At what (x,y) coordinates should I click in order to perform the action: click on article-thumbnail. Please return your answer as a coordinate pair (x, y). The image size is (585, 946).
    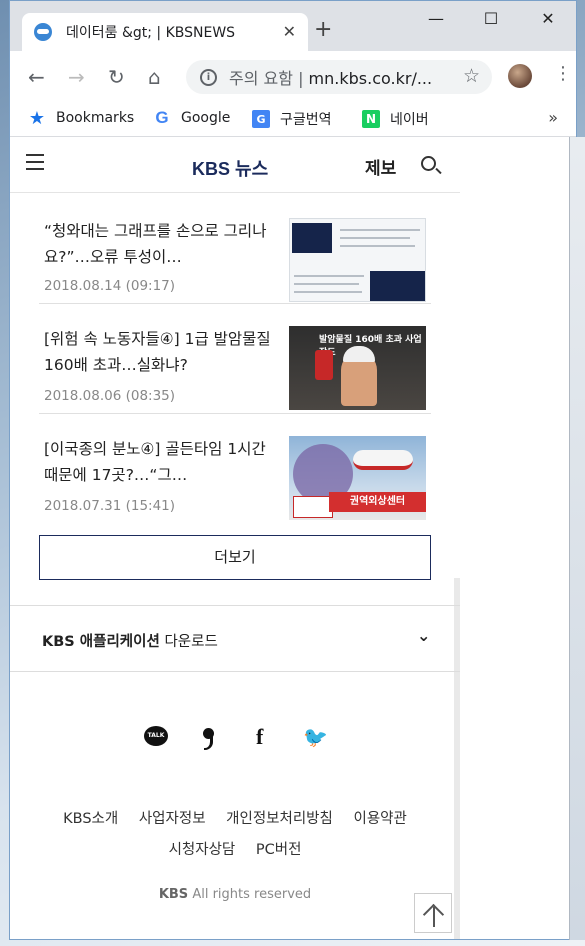
    Looking at the image, I should click on (357, 260).